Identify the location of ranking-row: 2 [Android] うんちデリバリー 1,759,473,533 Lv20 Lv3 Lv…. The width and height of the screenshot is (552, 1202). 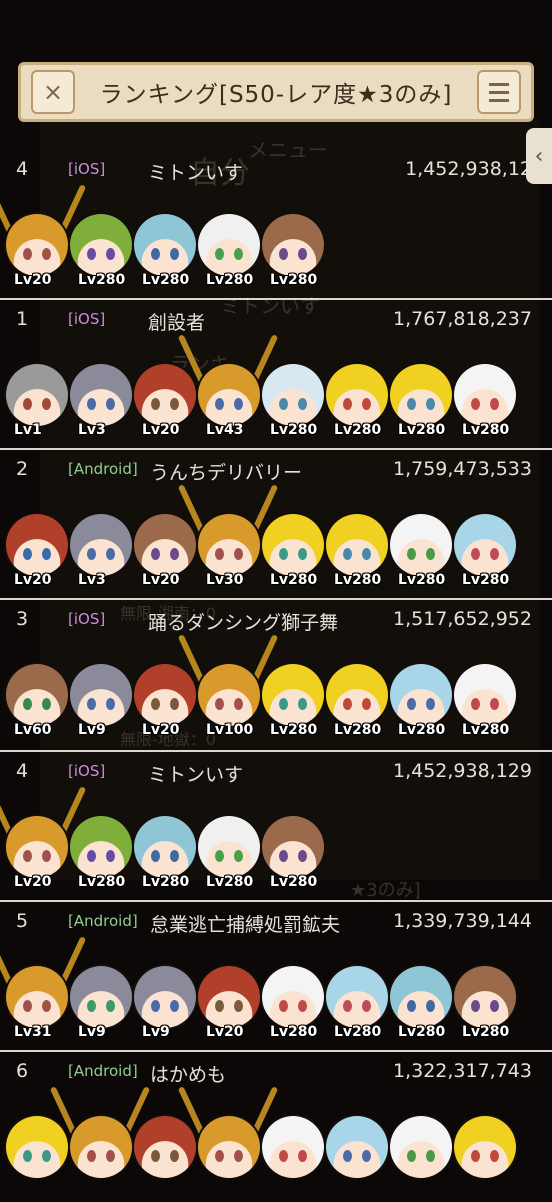
(276, 524).